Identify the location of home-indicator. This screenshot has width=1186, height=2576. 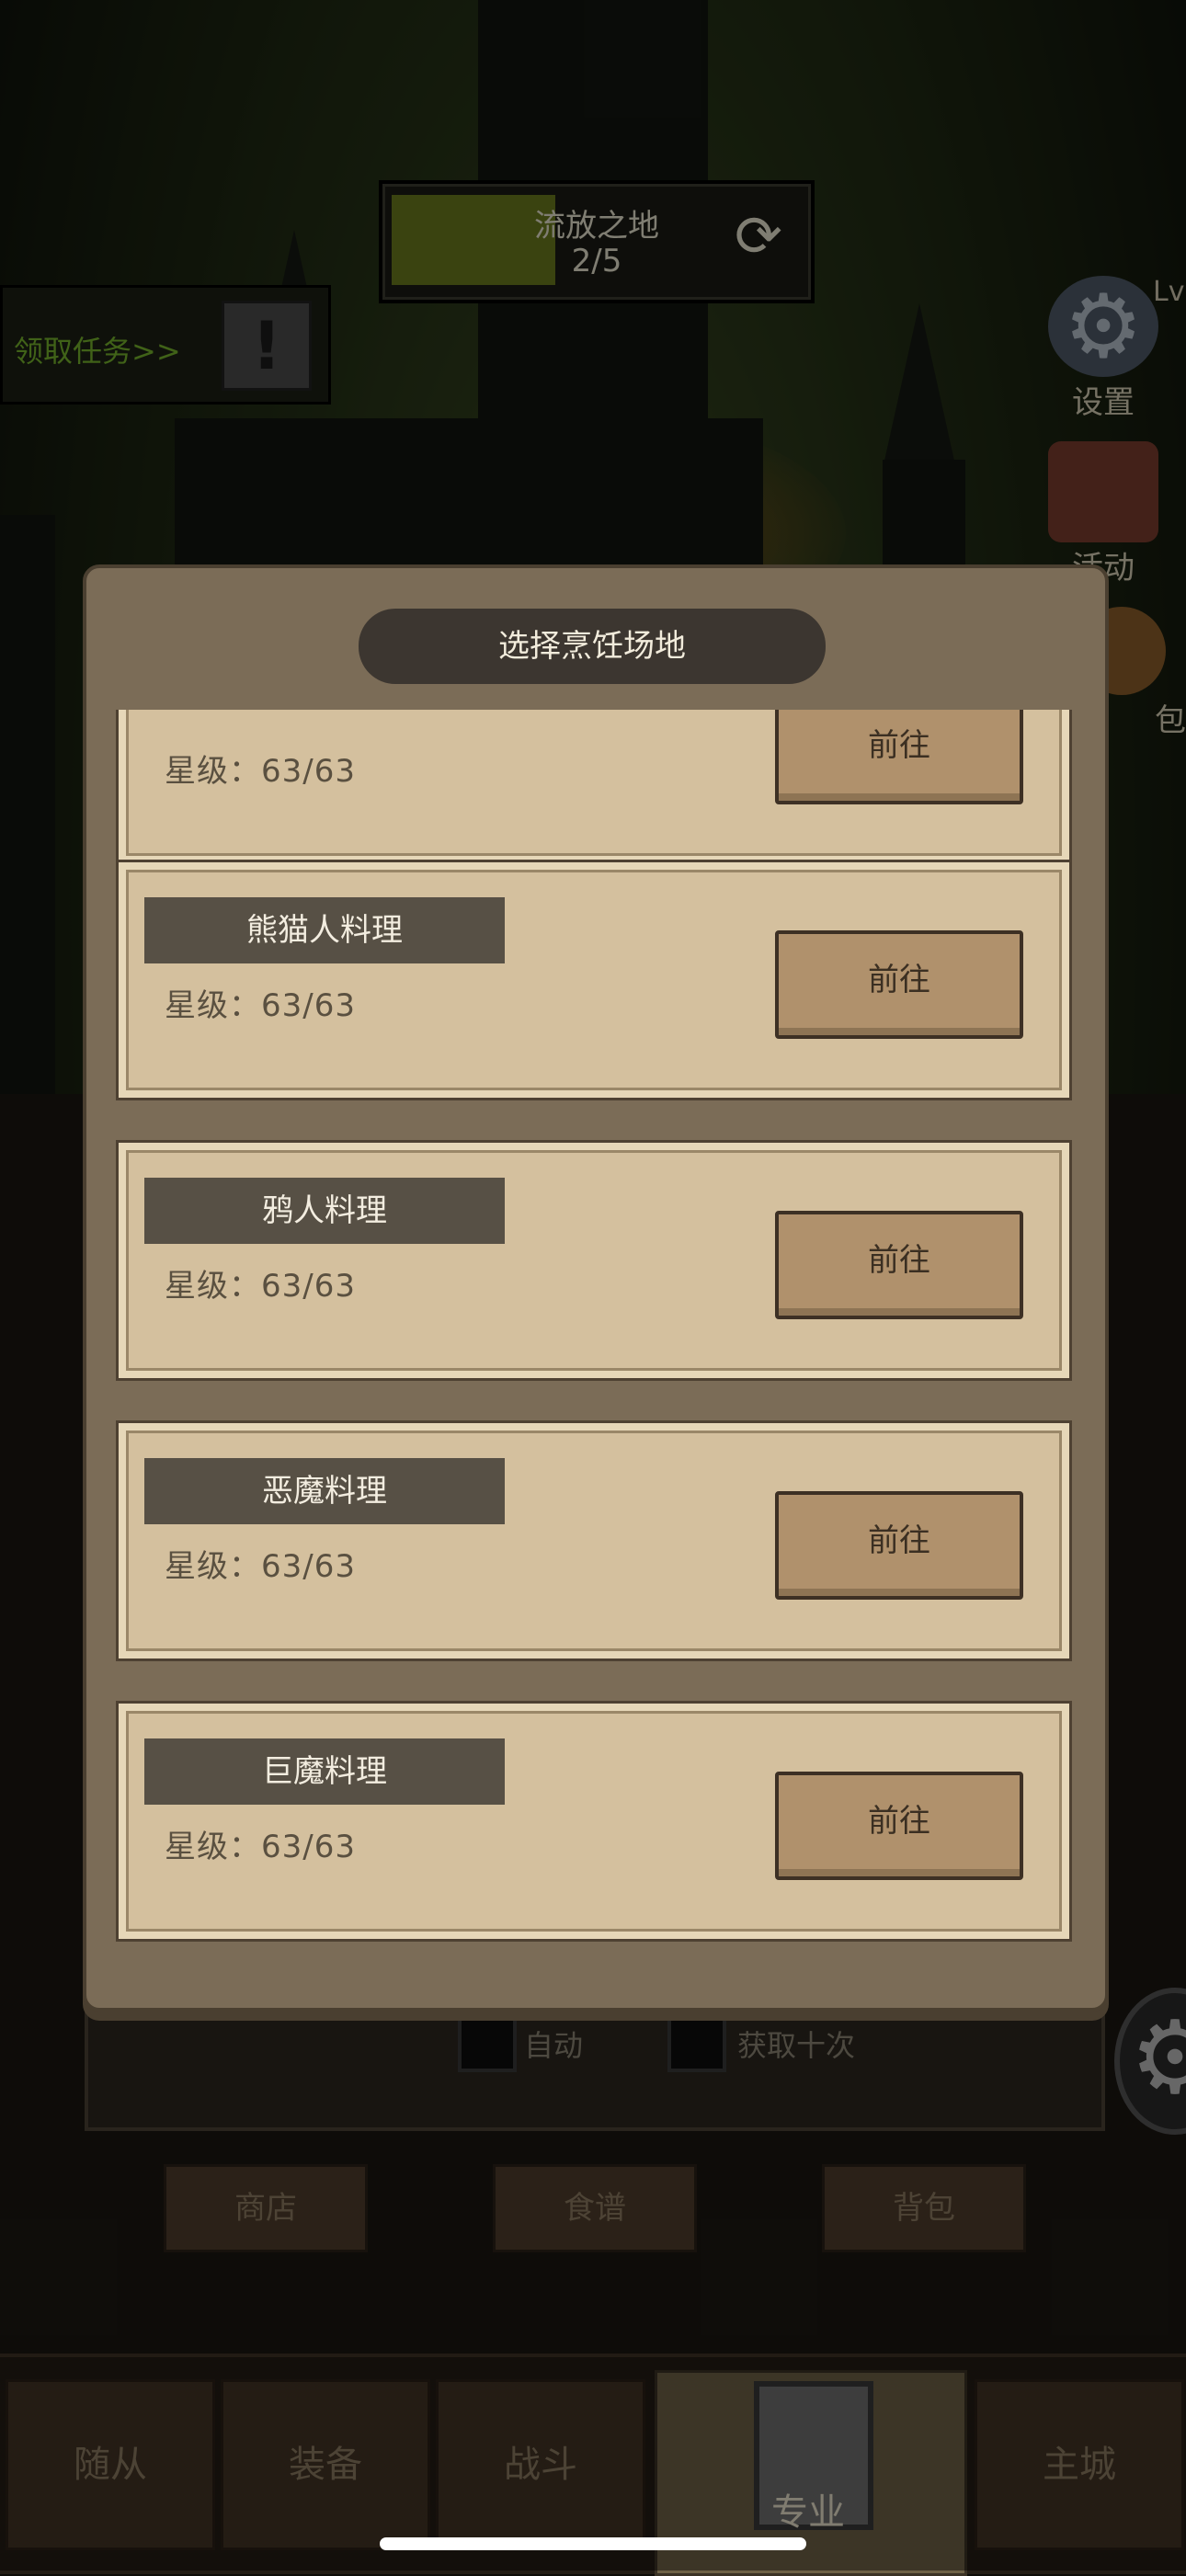
(593, 2543).